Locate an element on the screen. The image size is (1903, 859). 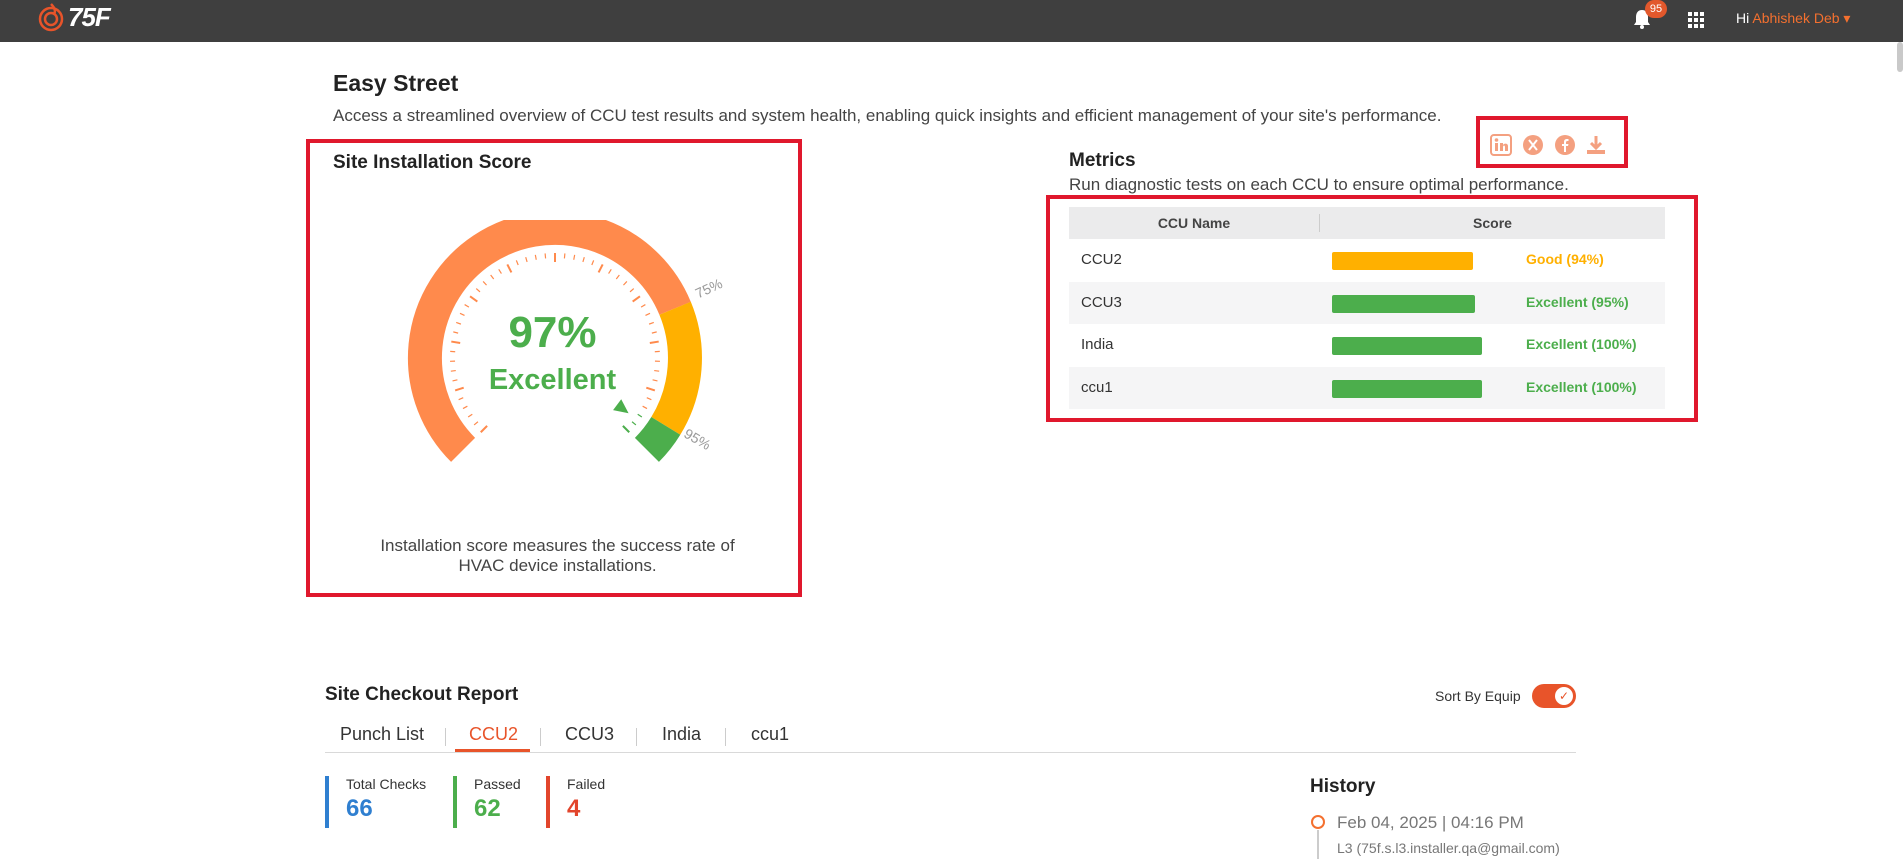
tab-india: India is located at coordinates (681, 734).